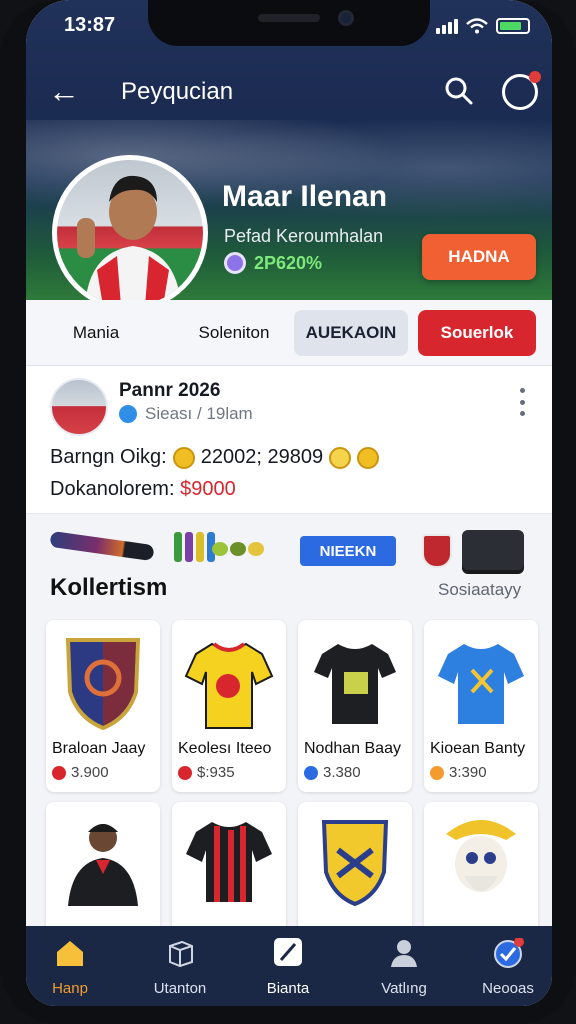 Image resolution: width=576 pixels, height=1024 pixels. I want to click on collection-item: Braloan Jaay 3.900, so click(103, 706).